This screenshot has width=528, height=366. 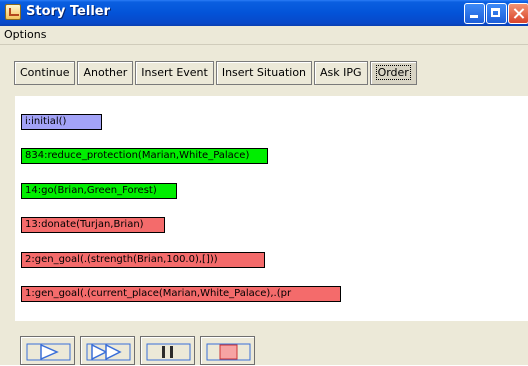 I want to click on stop-icon, so click(x=228, y=352).